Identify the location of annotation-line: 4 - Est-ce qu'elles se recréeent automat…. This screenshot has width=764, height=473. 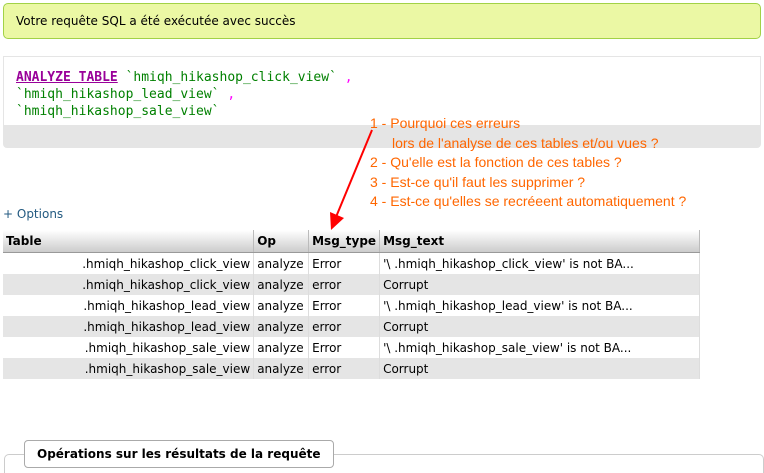
(528, 201).